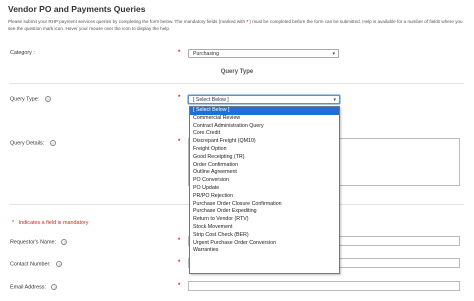  Describe the element at coordinates (179, 98) in the screenshot. I see `query-type-required-star: *` at that location.